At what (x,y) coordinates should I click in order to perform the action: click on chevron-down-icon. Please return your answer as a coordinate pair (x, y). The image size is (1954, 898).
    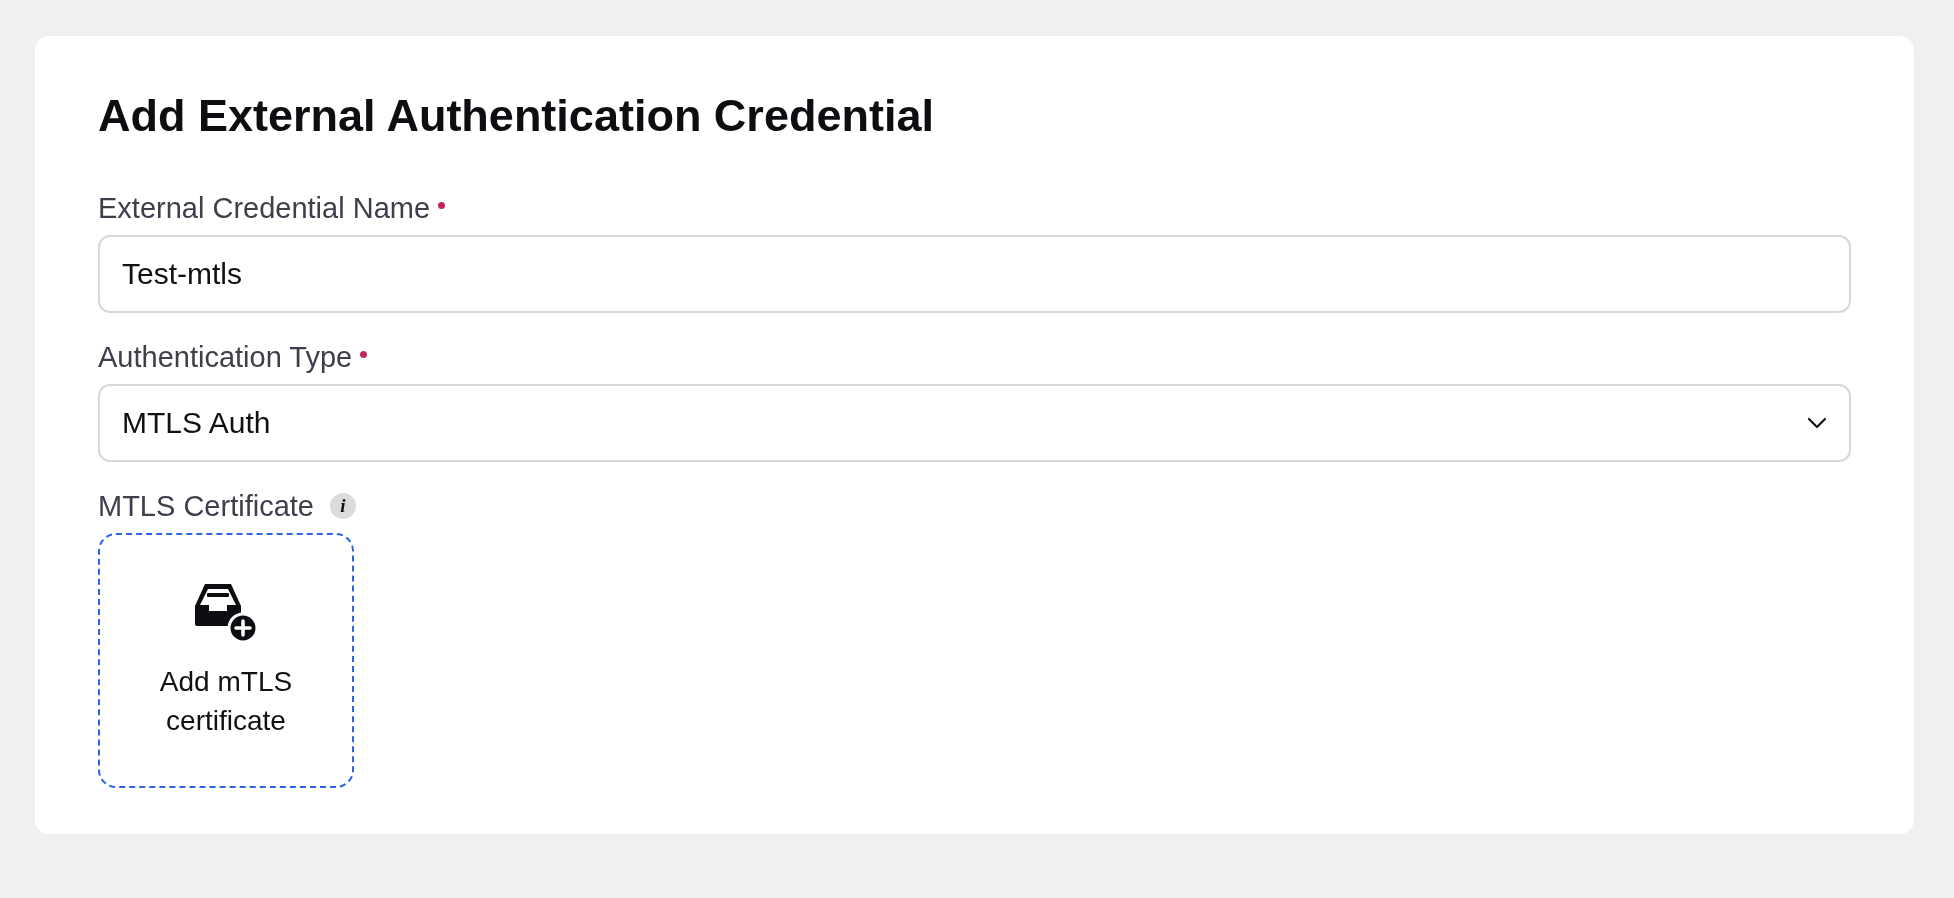
    Looking at the image, I should click on (1817, 423).